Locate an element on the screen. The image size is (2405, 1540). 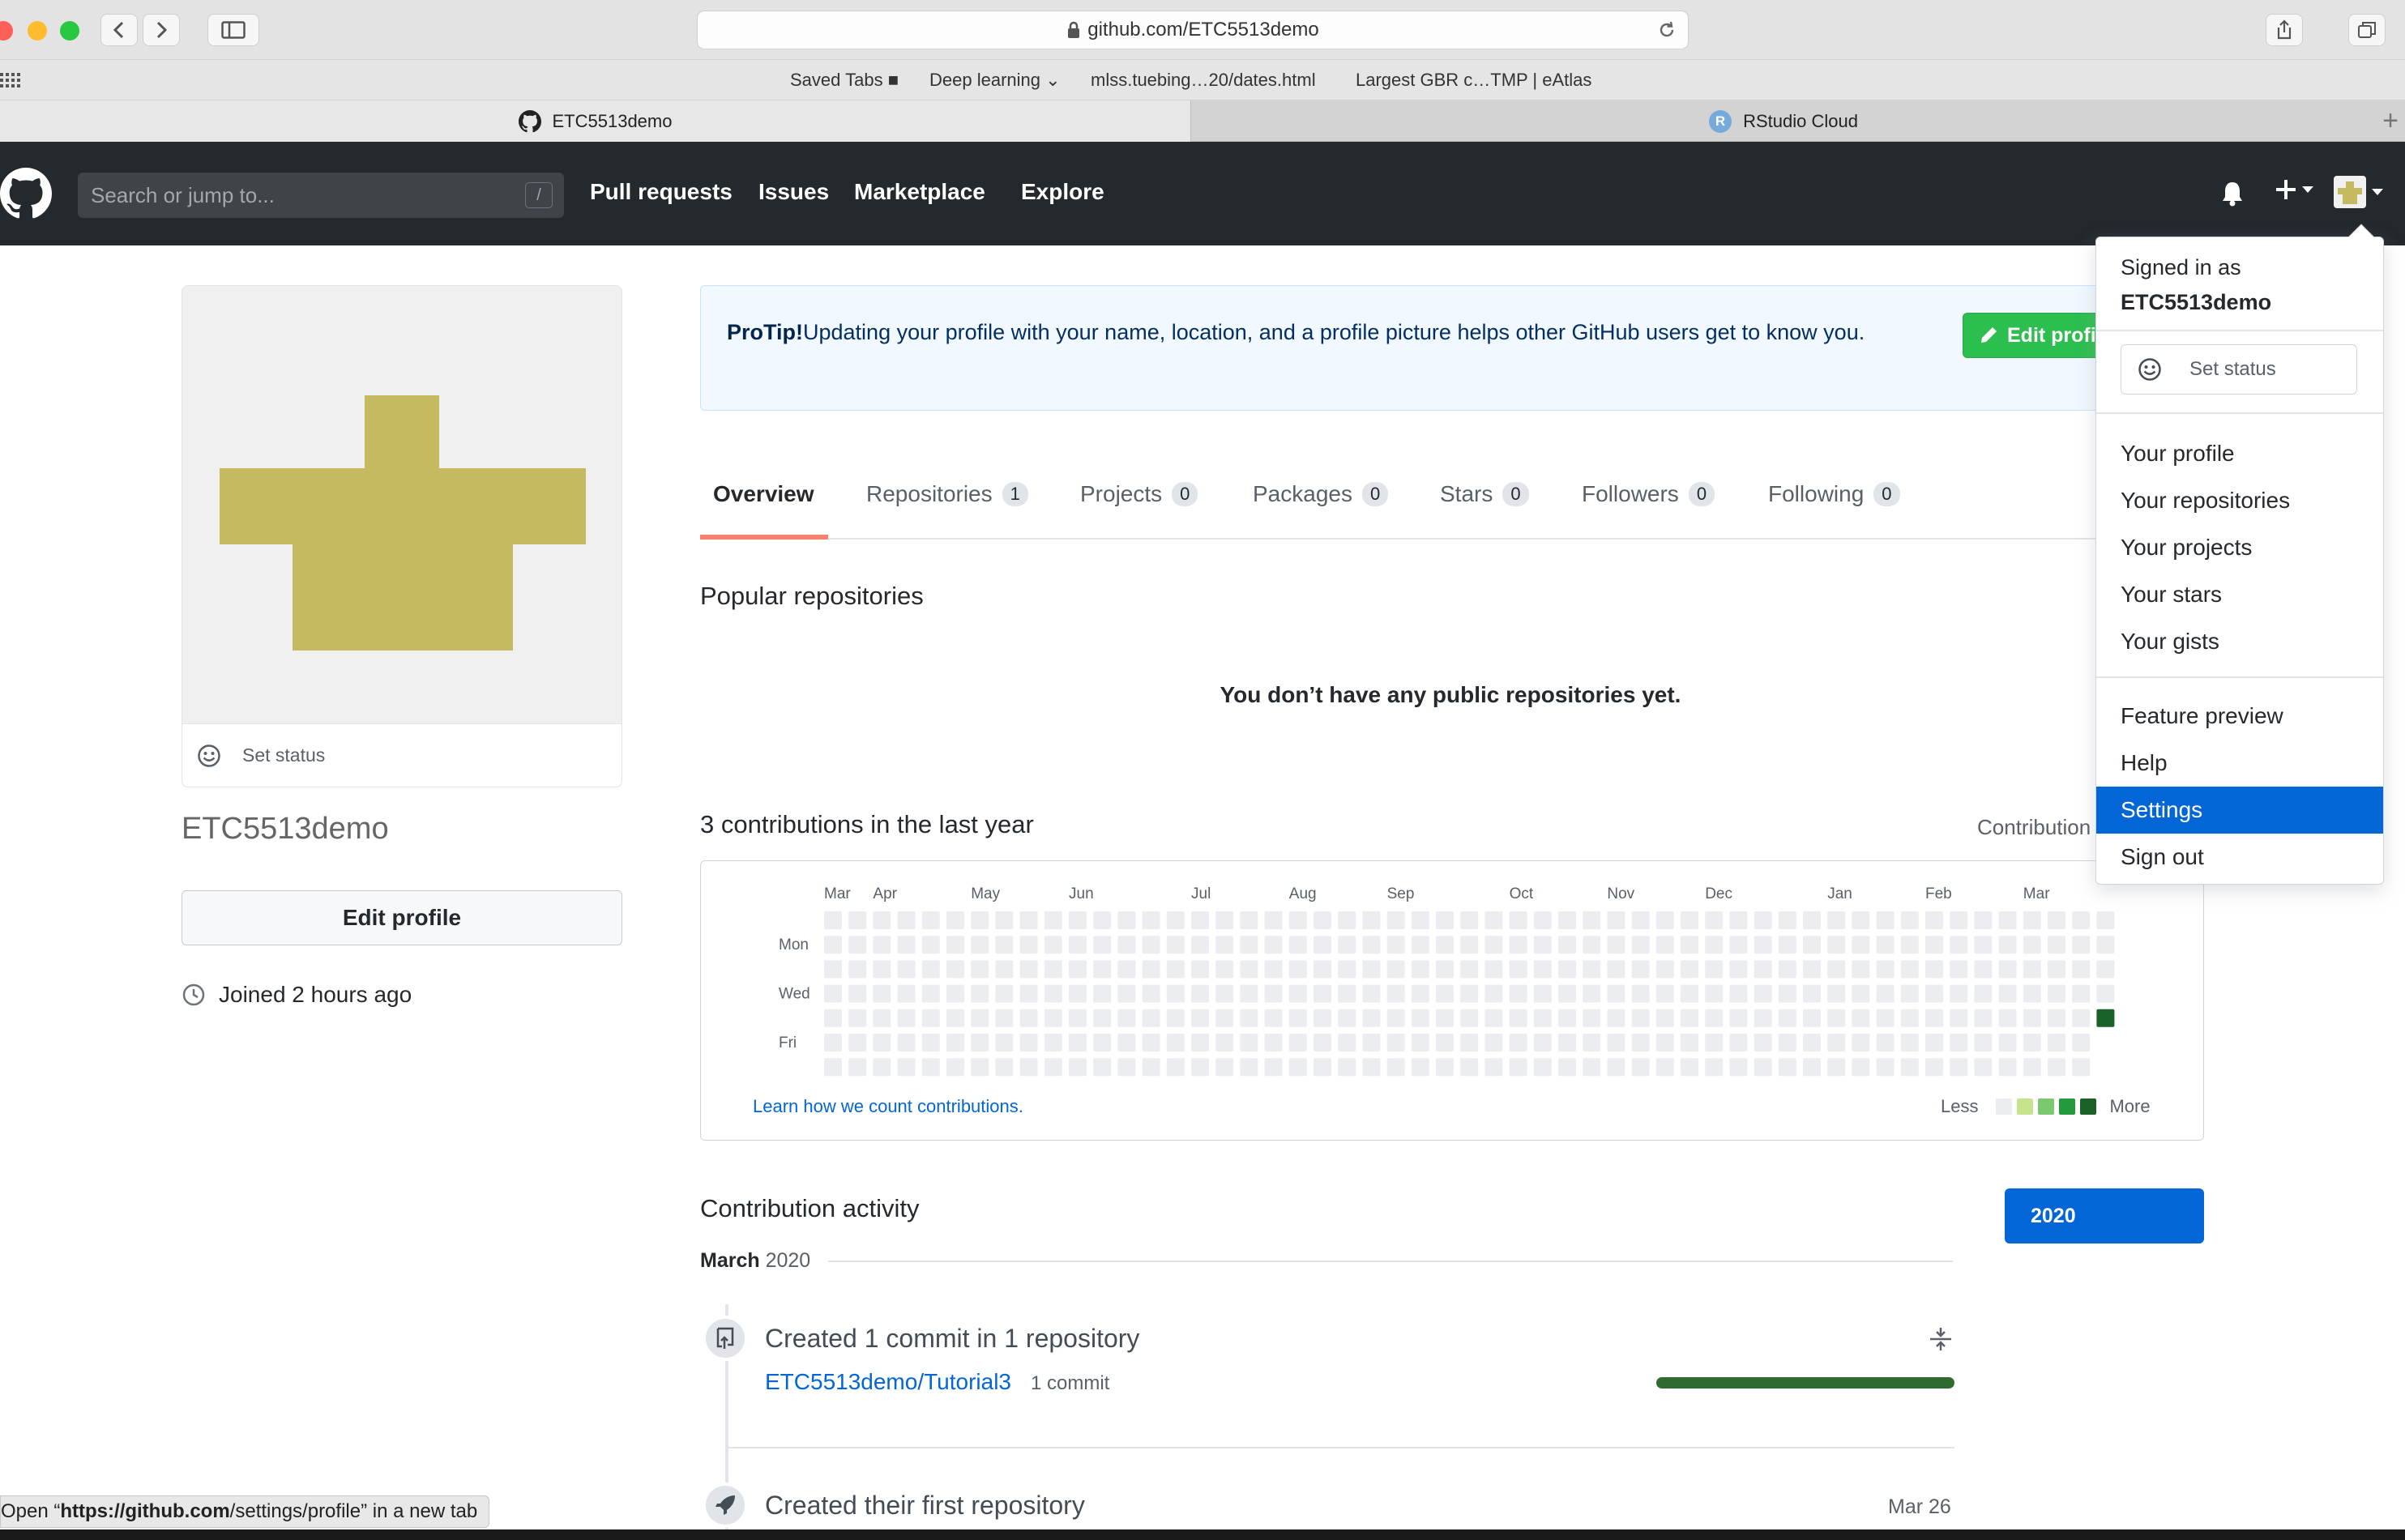
back-button is located at coordinates (119, 30).